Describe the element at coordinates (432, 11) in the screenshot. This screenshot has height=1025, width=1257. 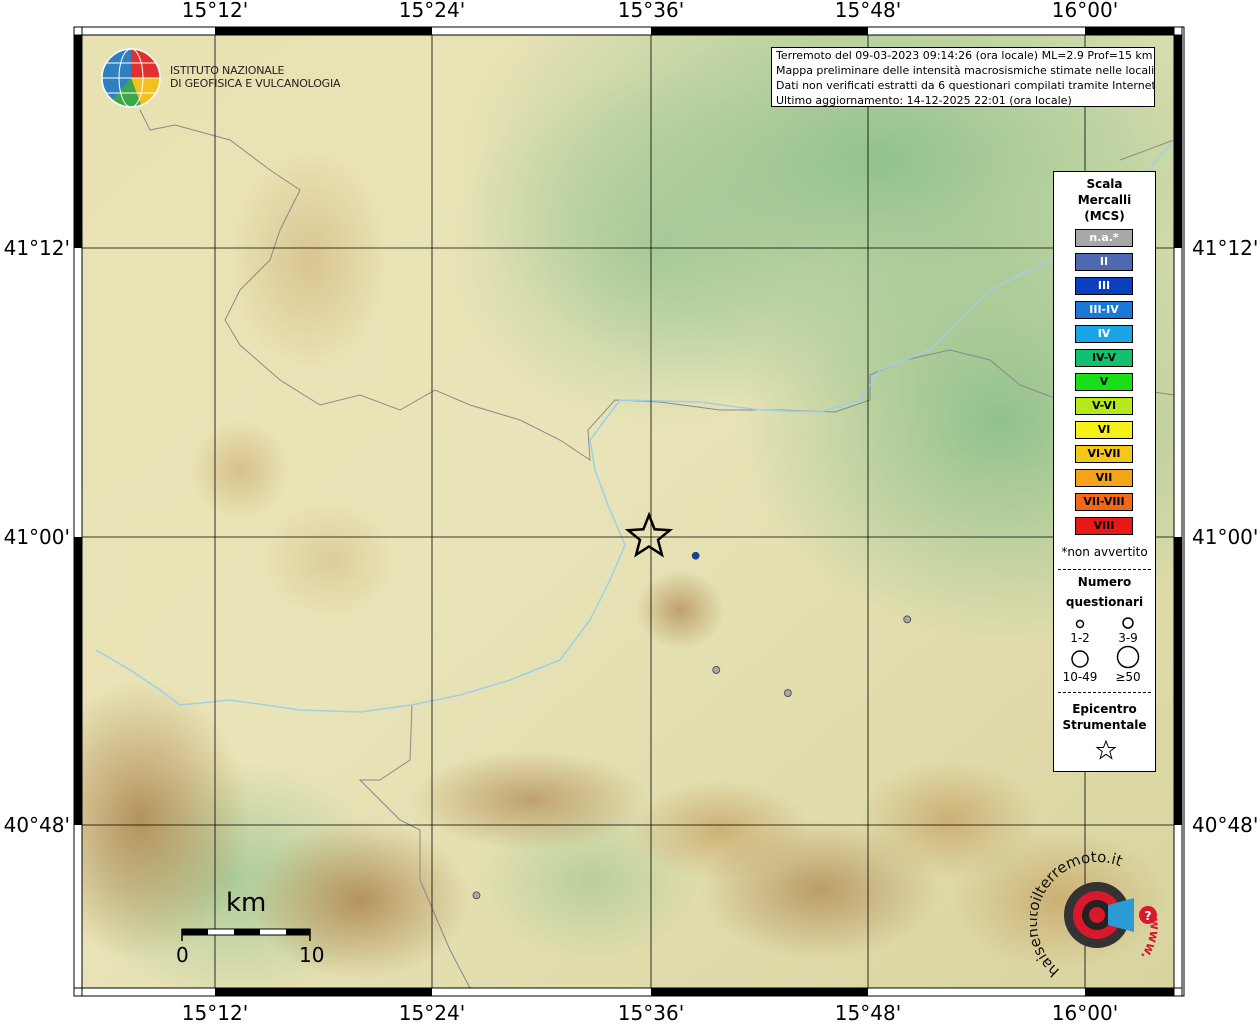
I see `lon-tick-top-2: 15°24'` at that location.